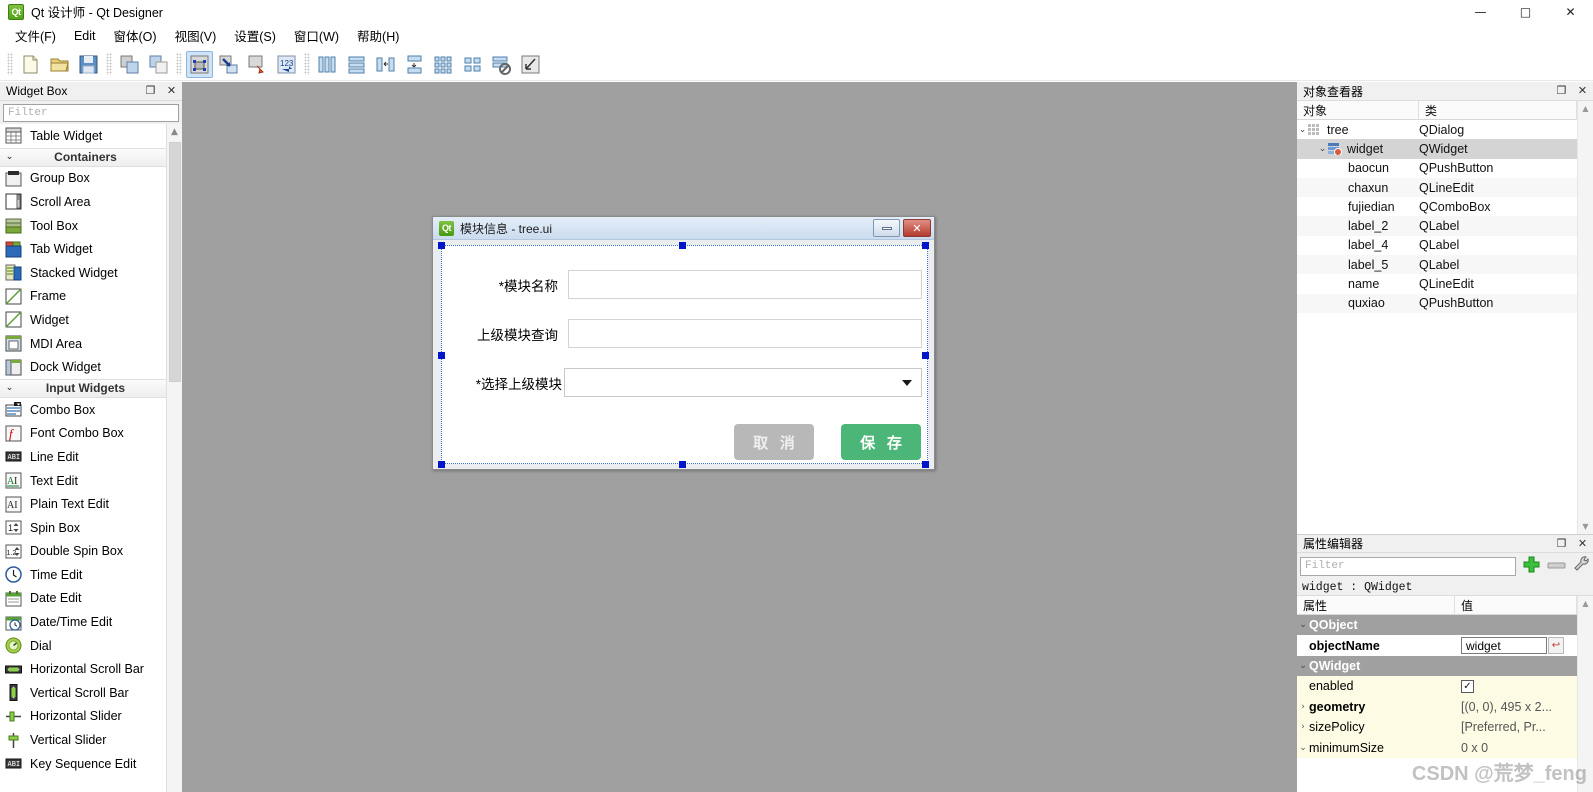  I want to click on widget-box-item-vertical-slider: Vertical Slider, so click(83, 740).